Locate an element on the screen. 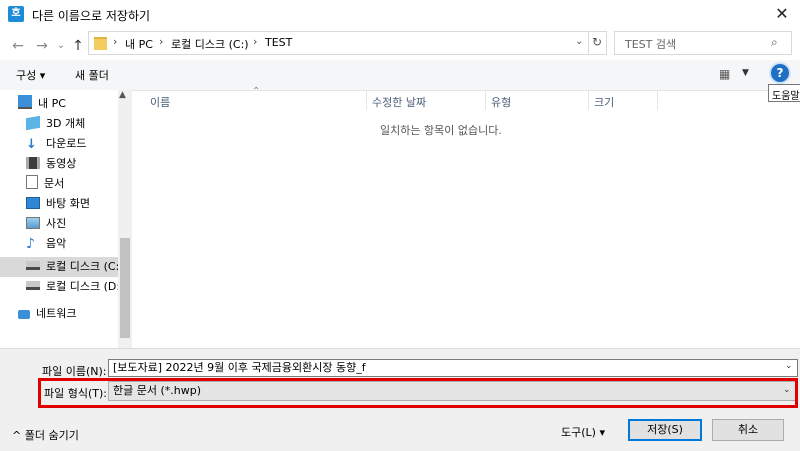  tools-dropdown-button: 도구(L) ▾ is located at coordinates (583, 432).